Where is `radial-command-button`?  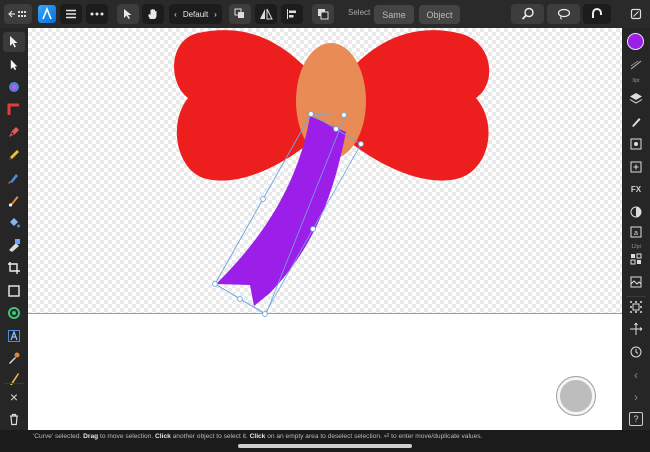 radial-command-button is located at coordinates (576, 396).